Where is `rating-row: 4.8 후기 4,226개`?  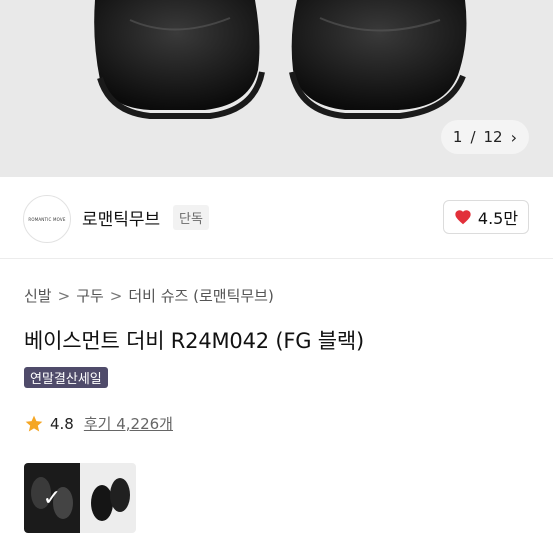
rating-row: 4.8 후기 4,226개 is located at coordinates (98, 423).